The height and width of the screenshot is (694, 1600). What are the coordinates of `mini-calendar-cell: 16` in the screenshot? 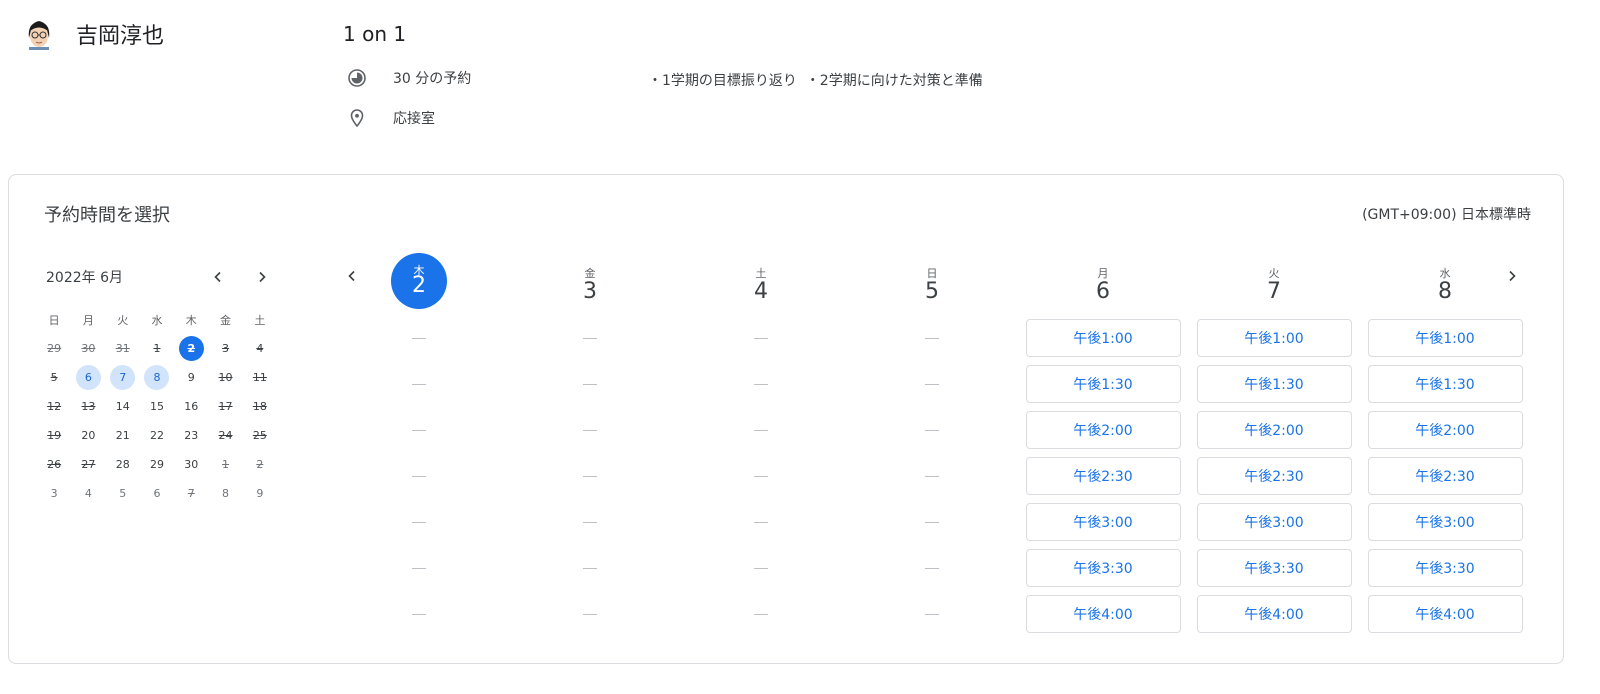 It's located at (191, 406).